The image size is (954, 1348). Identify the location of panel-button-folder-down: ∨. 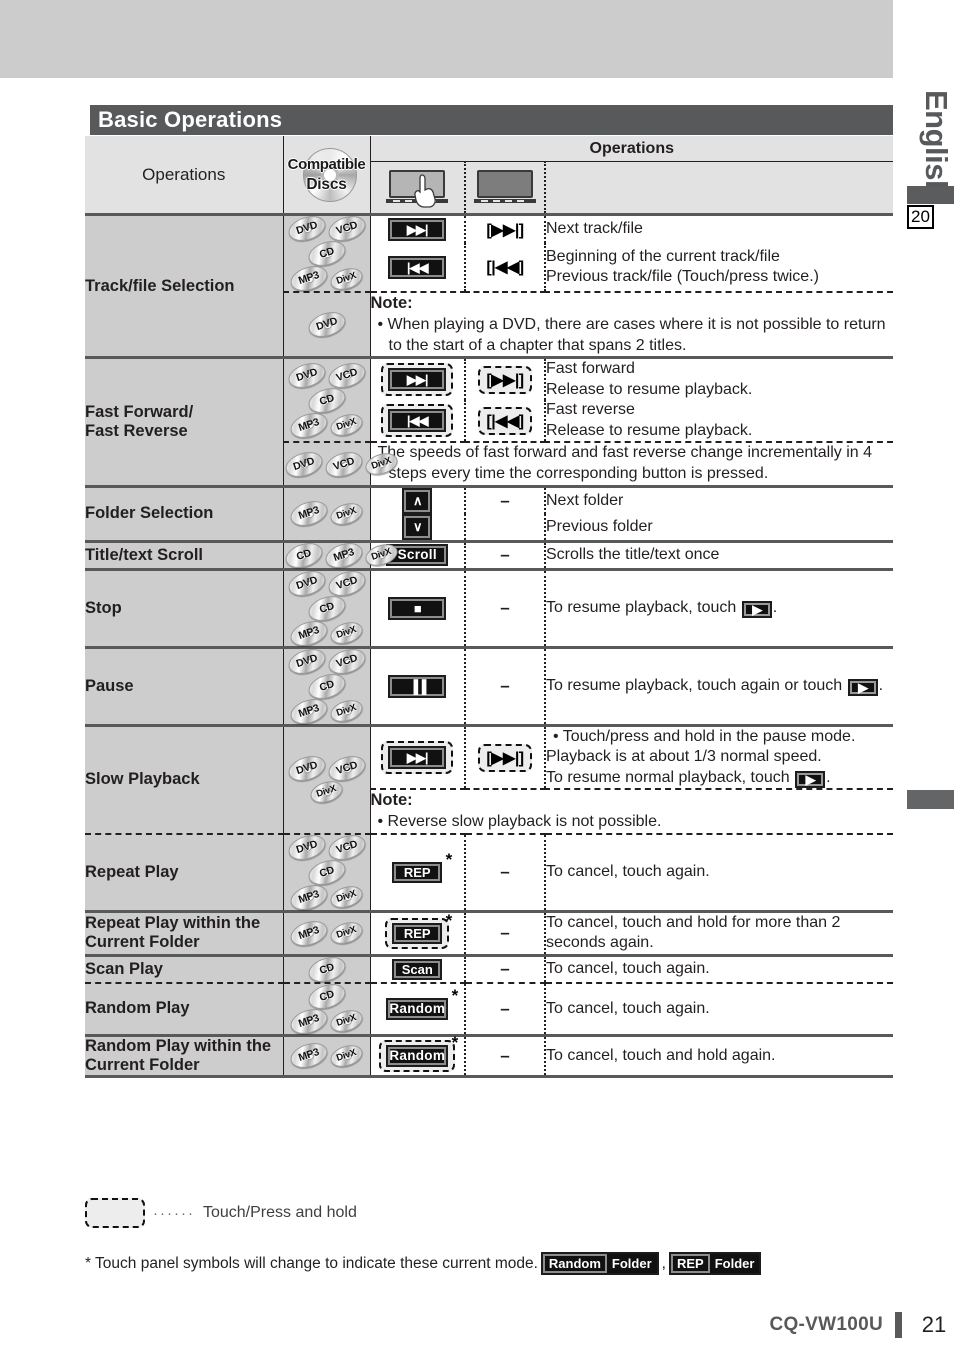
(417, 526).